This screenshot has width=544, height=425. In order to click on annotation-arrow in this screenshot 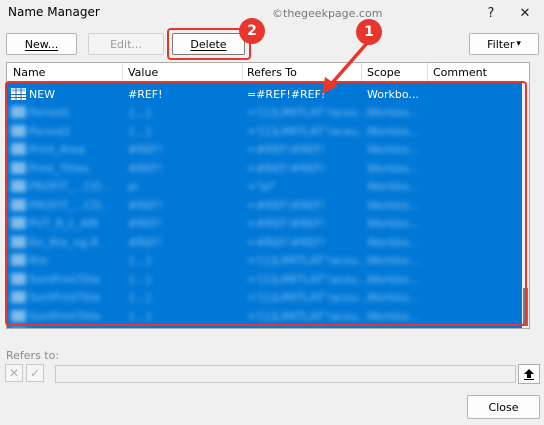, I will do `click(346, 67)`.